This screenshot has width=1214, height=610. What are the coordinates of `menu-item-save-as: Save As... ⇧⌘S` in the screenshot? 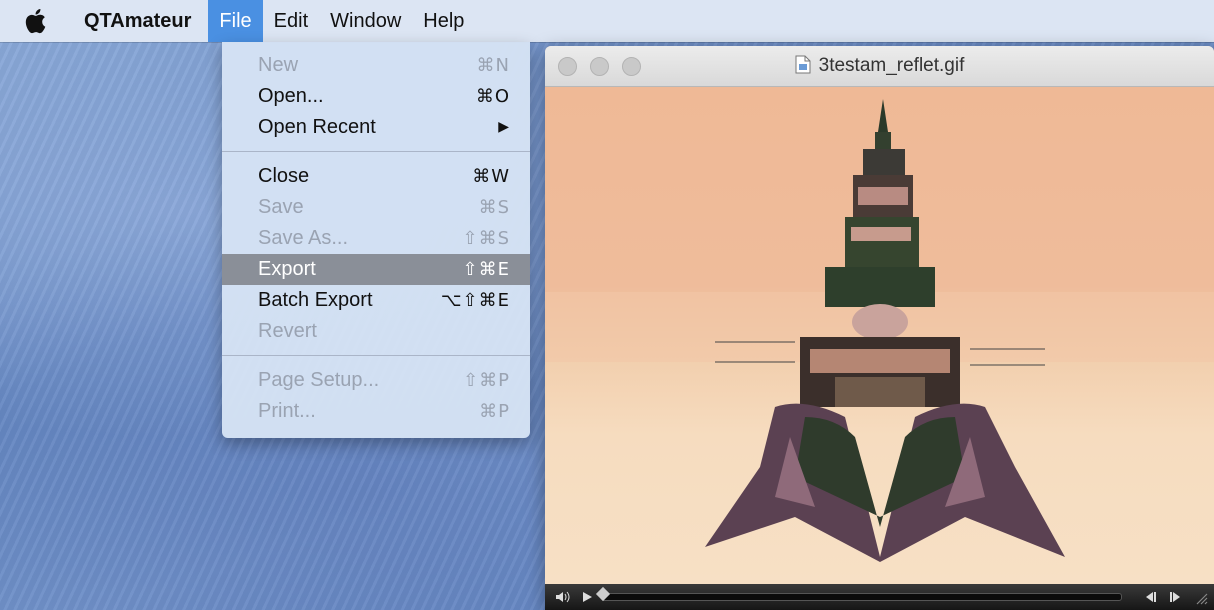 It's located at (376, 238).